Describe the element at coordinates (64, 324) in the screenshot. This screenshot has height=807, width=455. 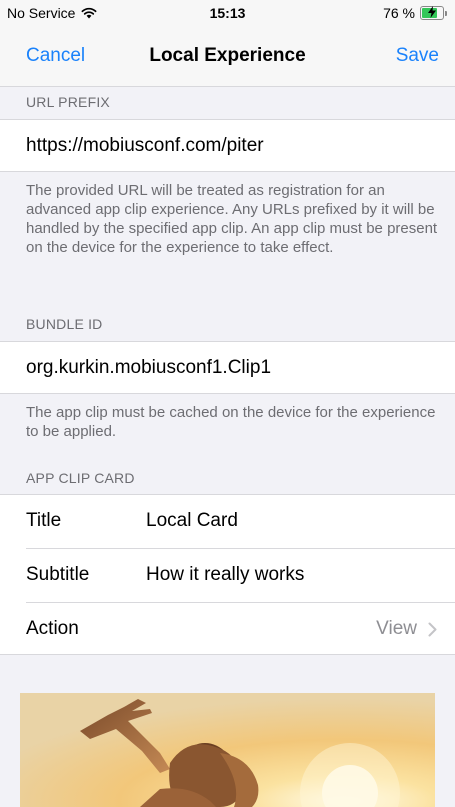
I see `section-header-bundle-id: BUNDLE ID` at that location.